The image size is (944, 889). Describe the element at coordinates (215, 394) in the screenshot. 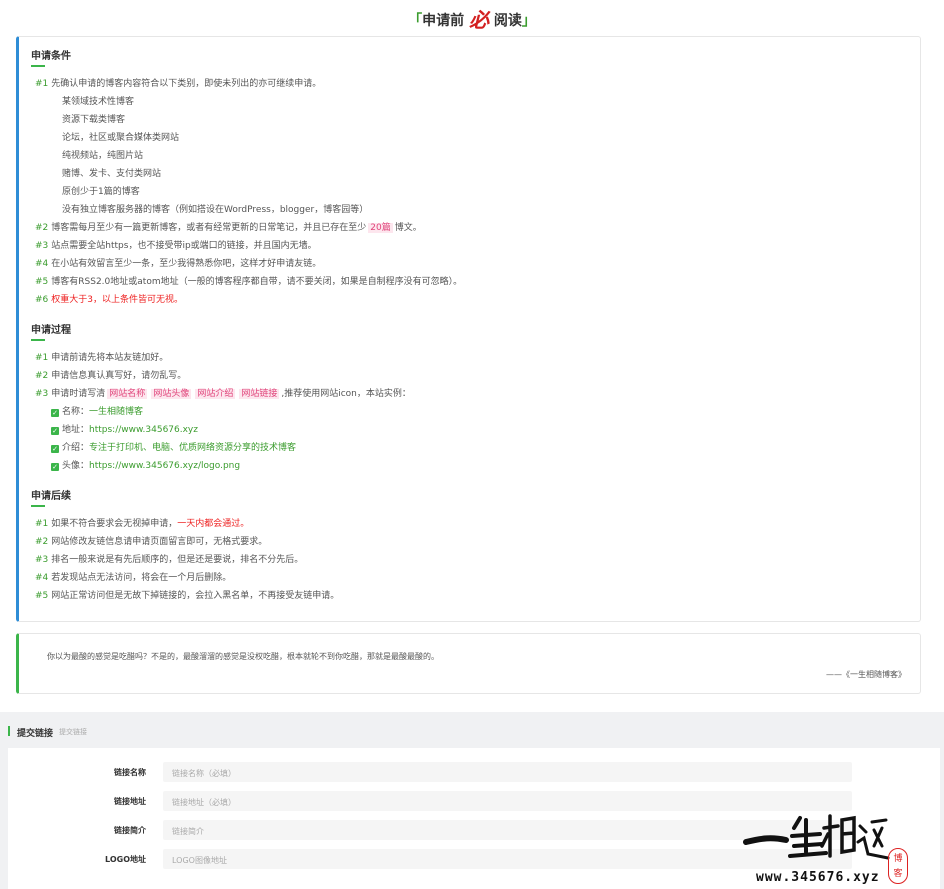

I see `required-tag: 网站介绍` at that location.